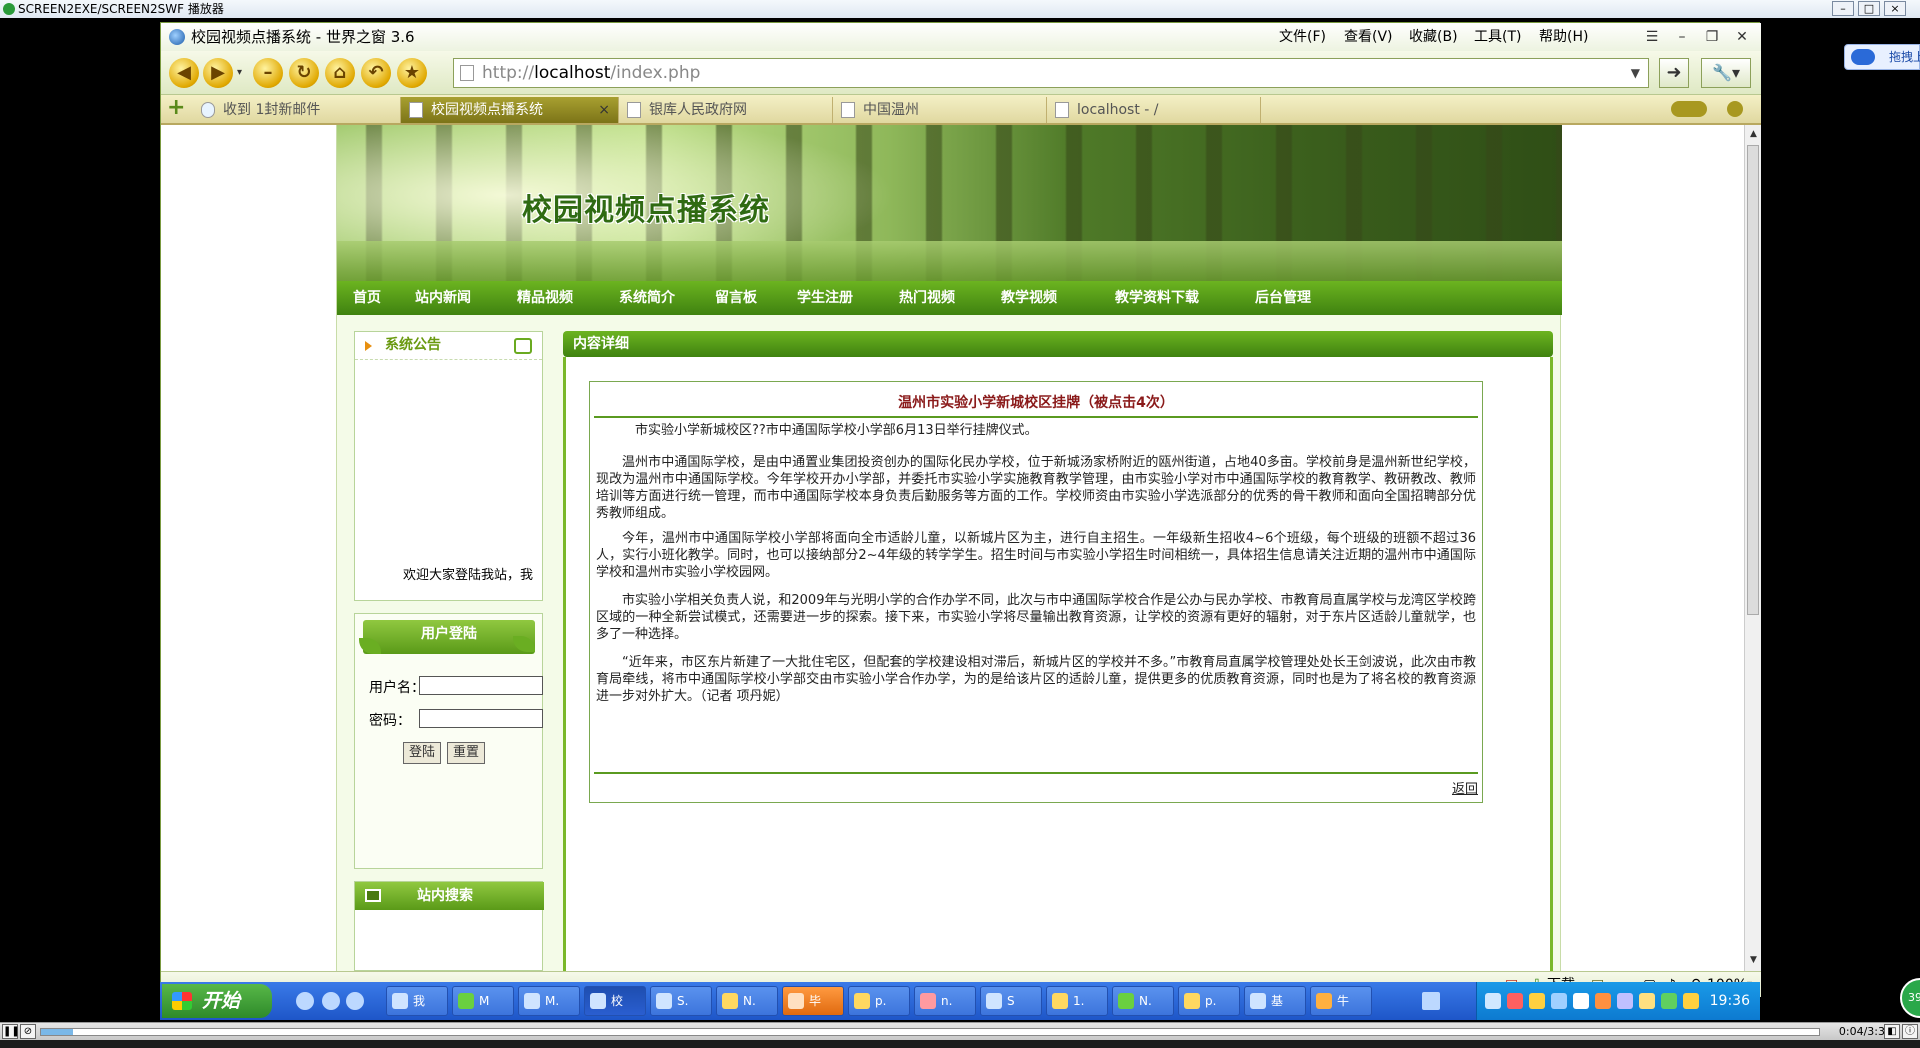 Image resolution: width=1920 pixels, height=1048 pixels. I want to click on cloud-drag-label: 拖拽上, so click(1904, 57).